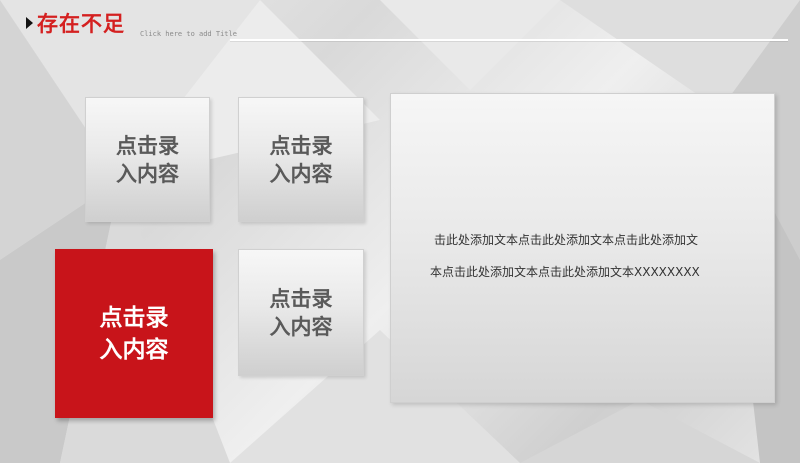 The height and width of the screenshot is (463, 800). Describe the element at coordinates (400, 25) in the screenshot. I see `slide-header: 存在不足 Click here to add Title` at that location.